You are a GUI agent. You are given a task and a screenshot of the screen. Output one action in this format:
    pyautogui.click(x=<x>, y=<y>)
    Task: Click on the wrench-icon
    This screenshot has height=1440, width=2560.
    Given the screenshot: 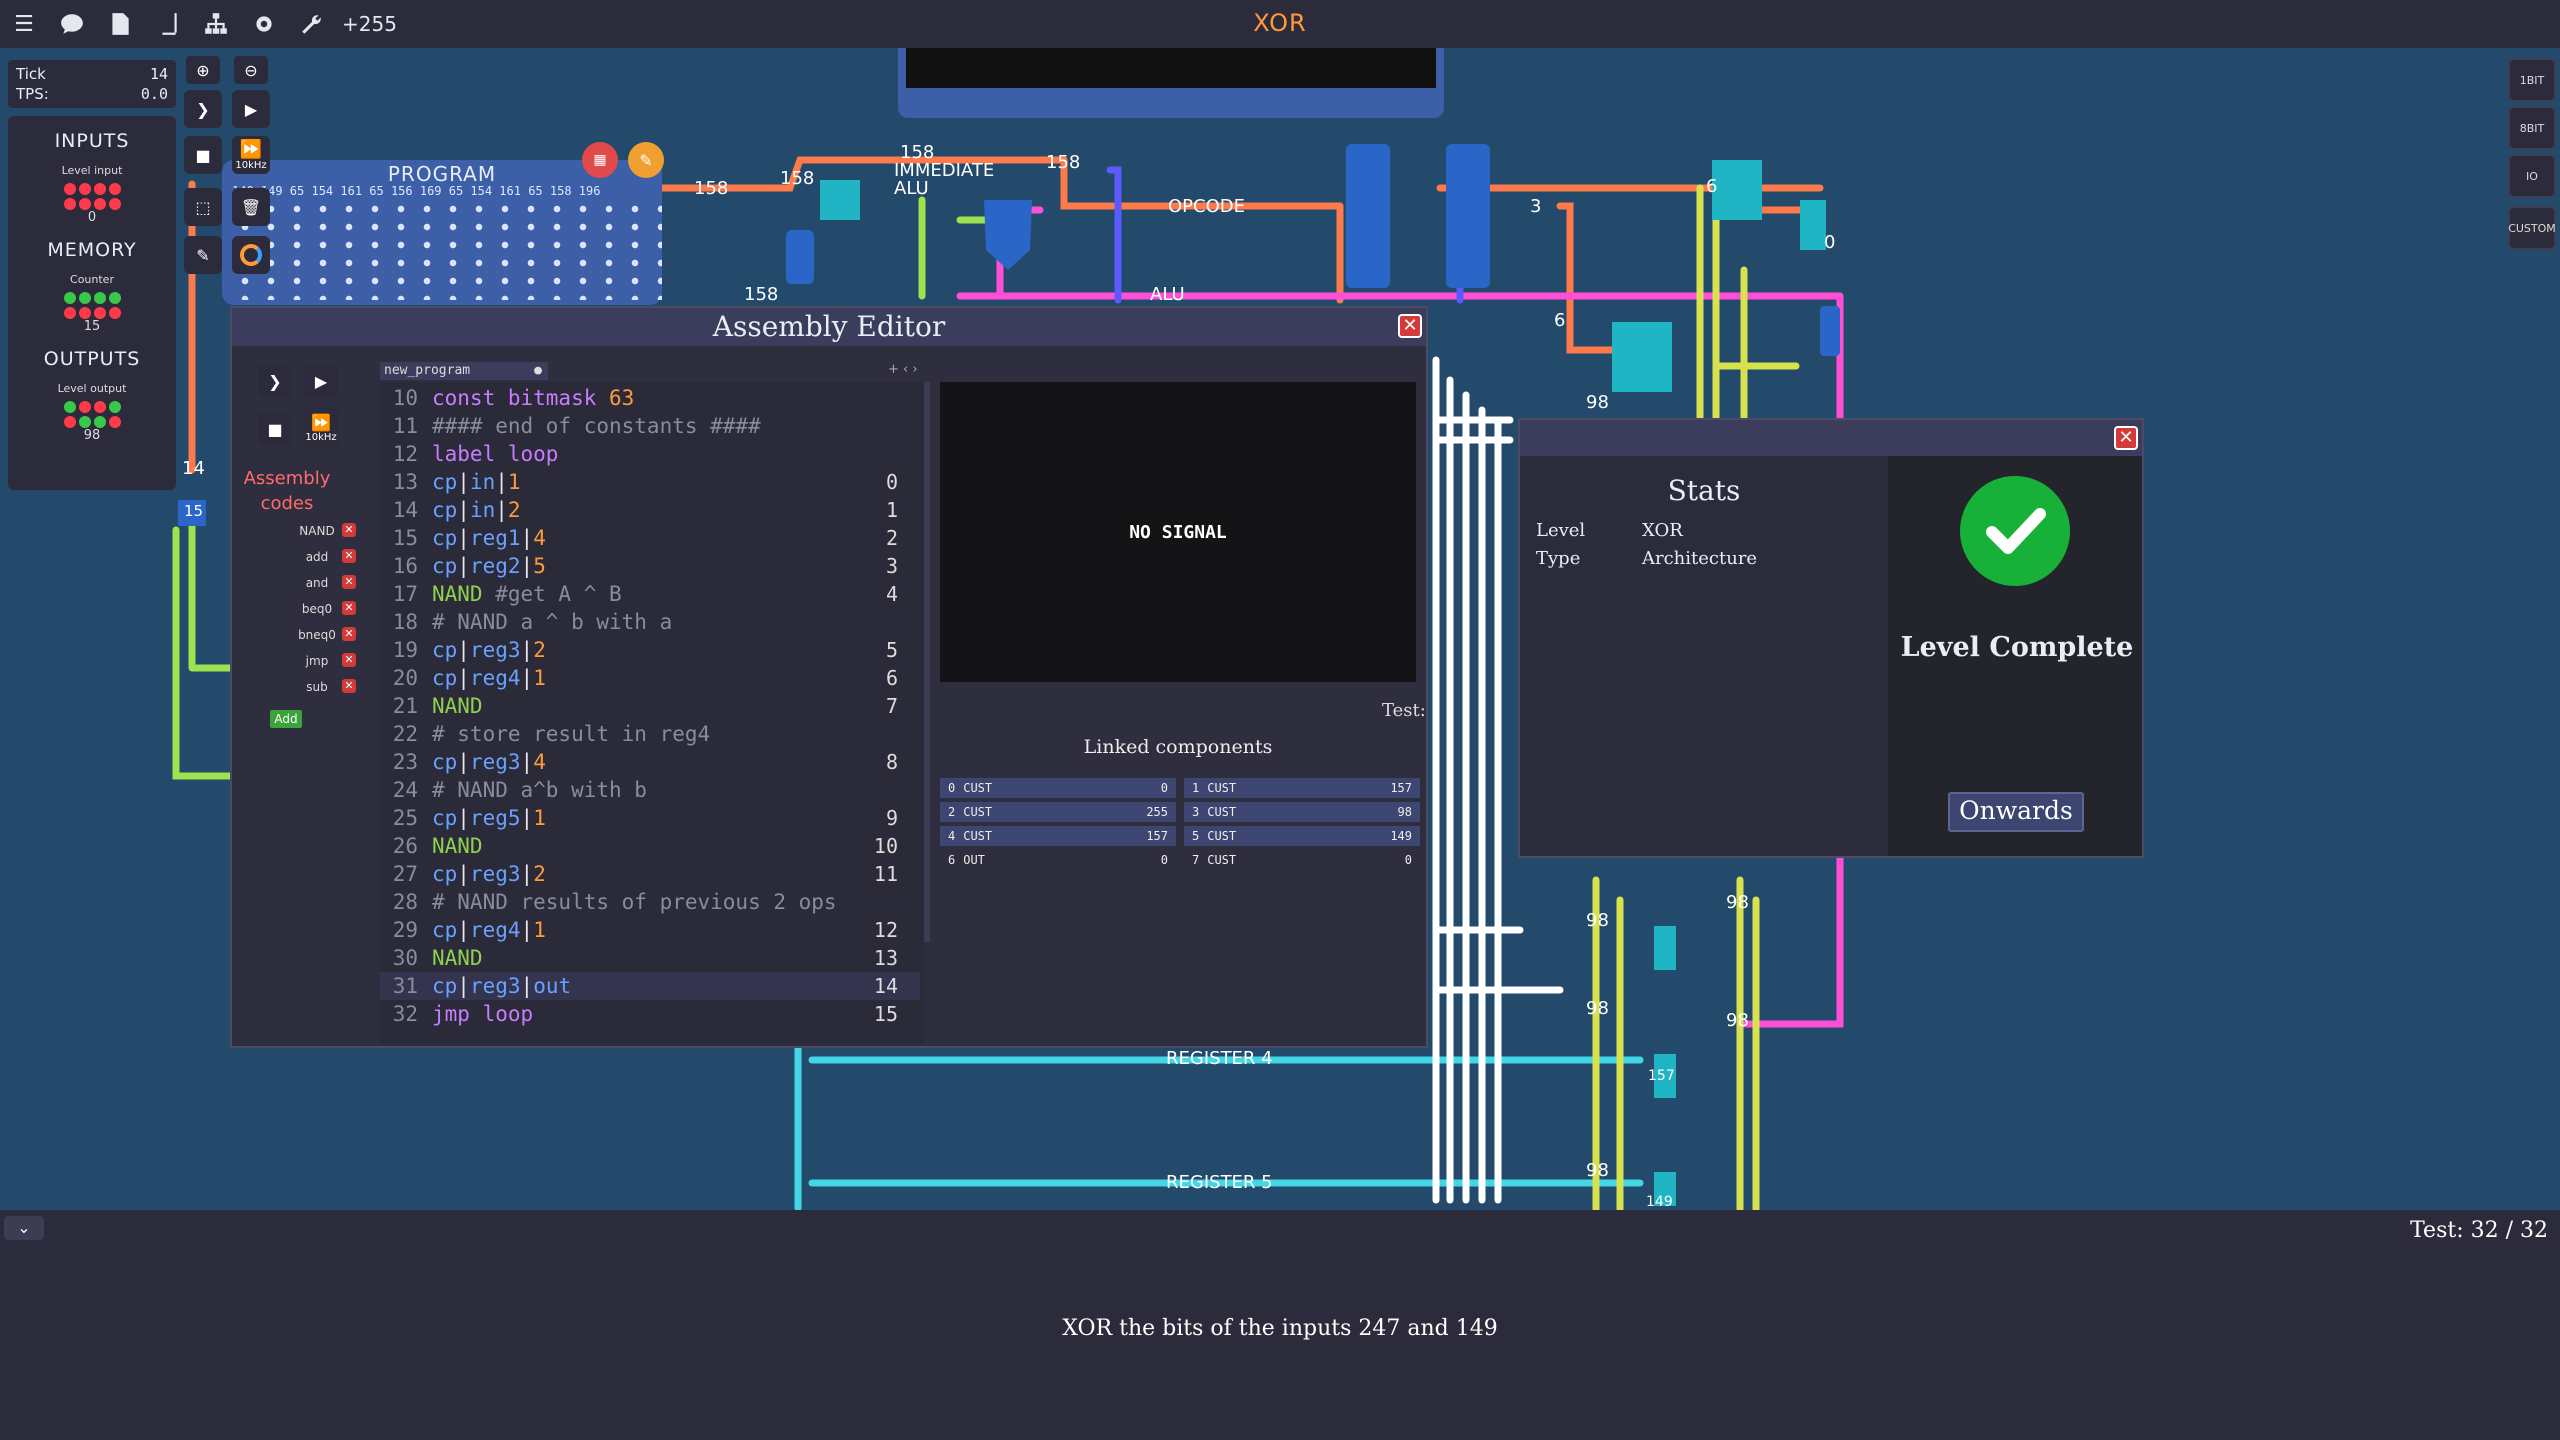 What is the action you would take?
    pyautogui.click(x=312, y=24)
    